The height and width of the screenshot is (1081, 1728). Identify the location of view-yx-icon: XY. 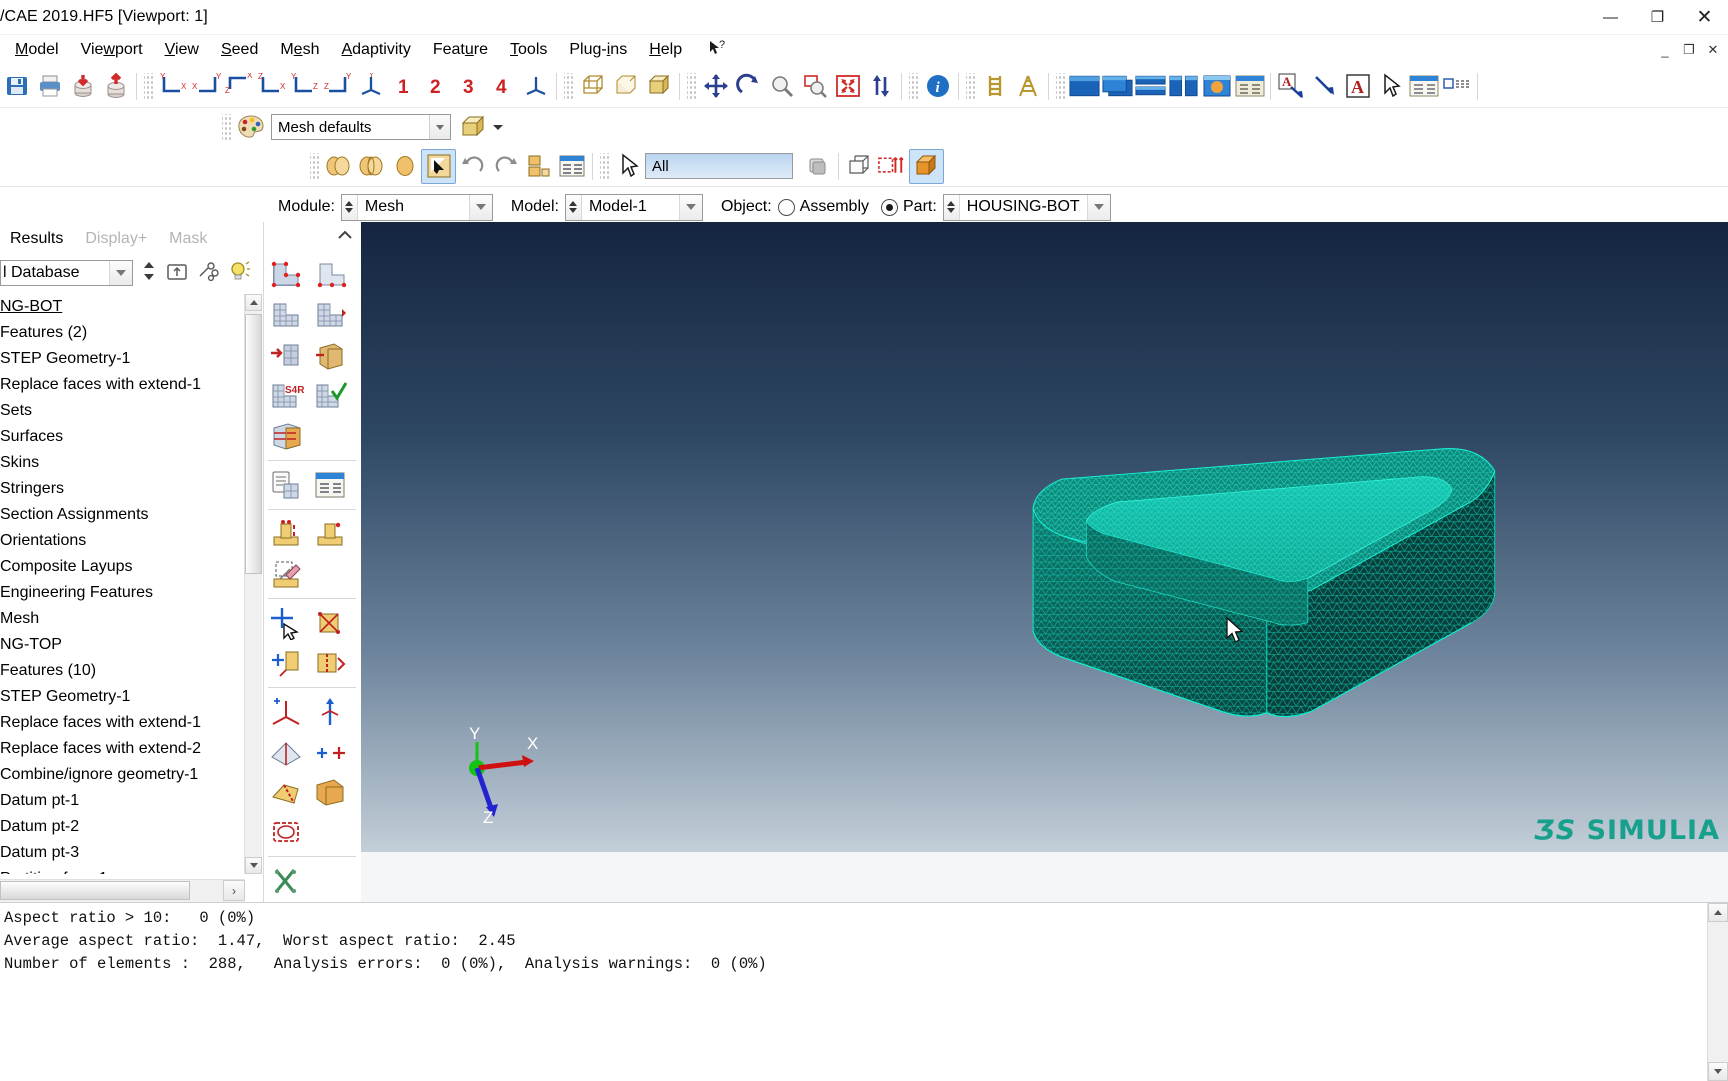
(205, 86).